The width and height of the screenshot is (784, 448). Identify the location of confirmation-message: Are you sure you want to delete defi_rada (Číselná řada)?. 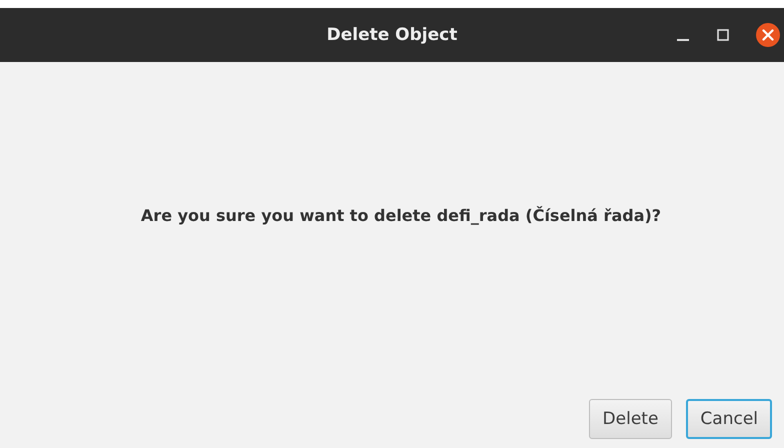
(401, 215).